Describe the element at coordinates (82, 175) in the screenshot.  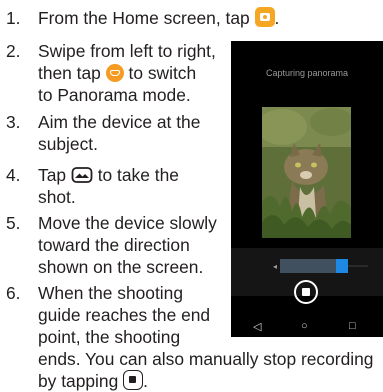
I see `panorama-shutter-icon` at that location.